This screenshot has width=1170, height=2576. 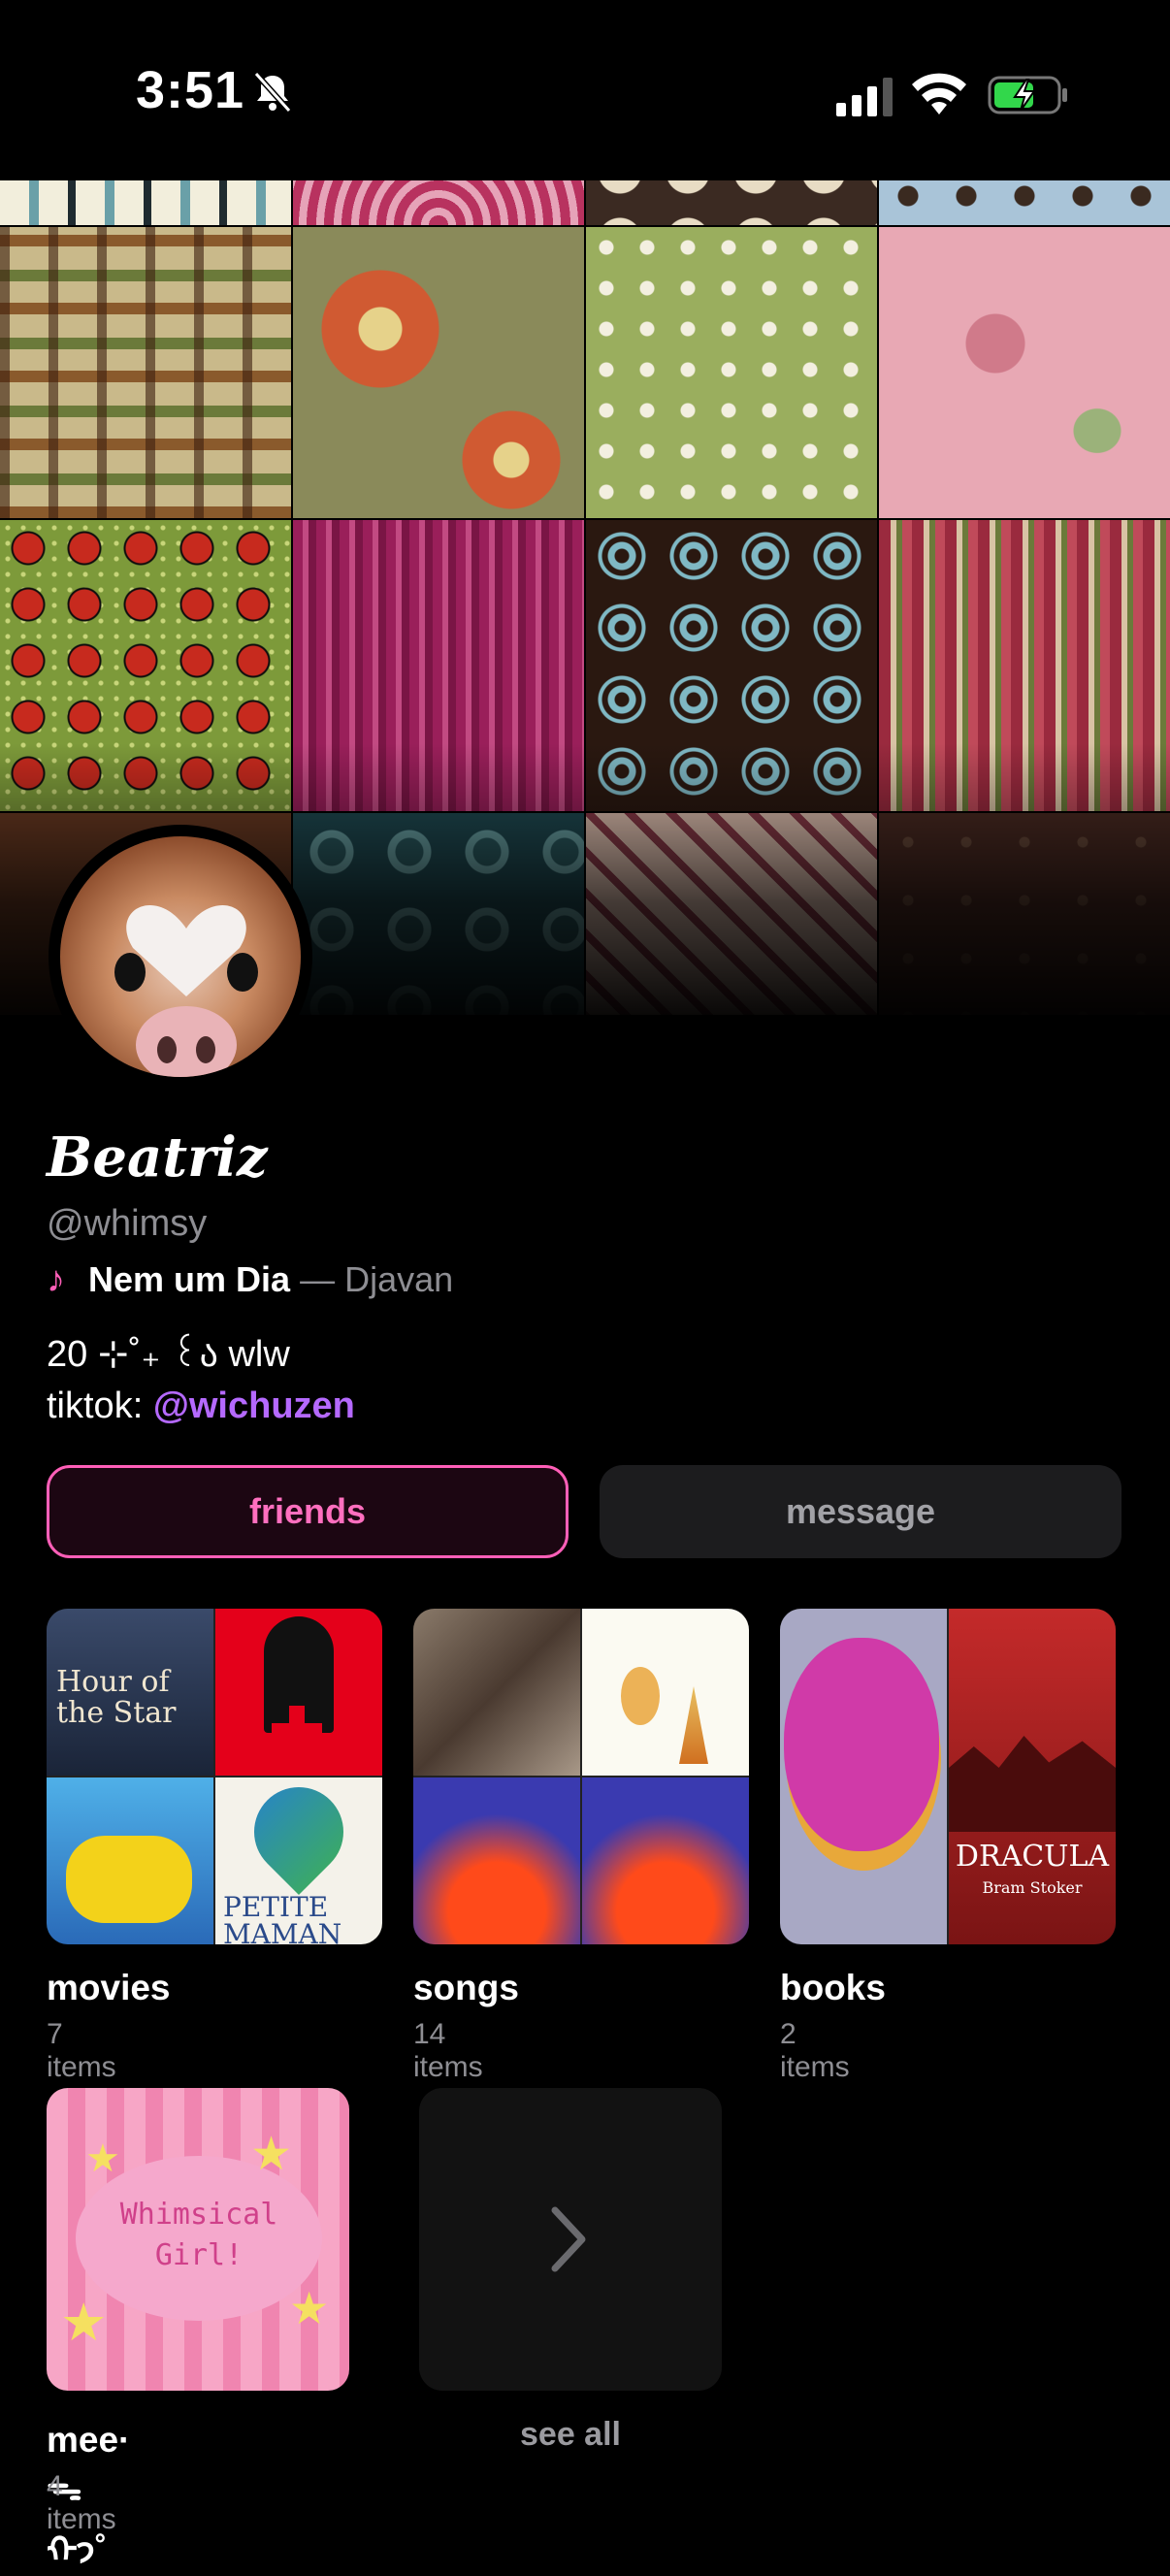 I want to click on battery-charging-icon, so click(x=1027, y=95).